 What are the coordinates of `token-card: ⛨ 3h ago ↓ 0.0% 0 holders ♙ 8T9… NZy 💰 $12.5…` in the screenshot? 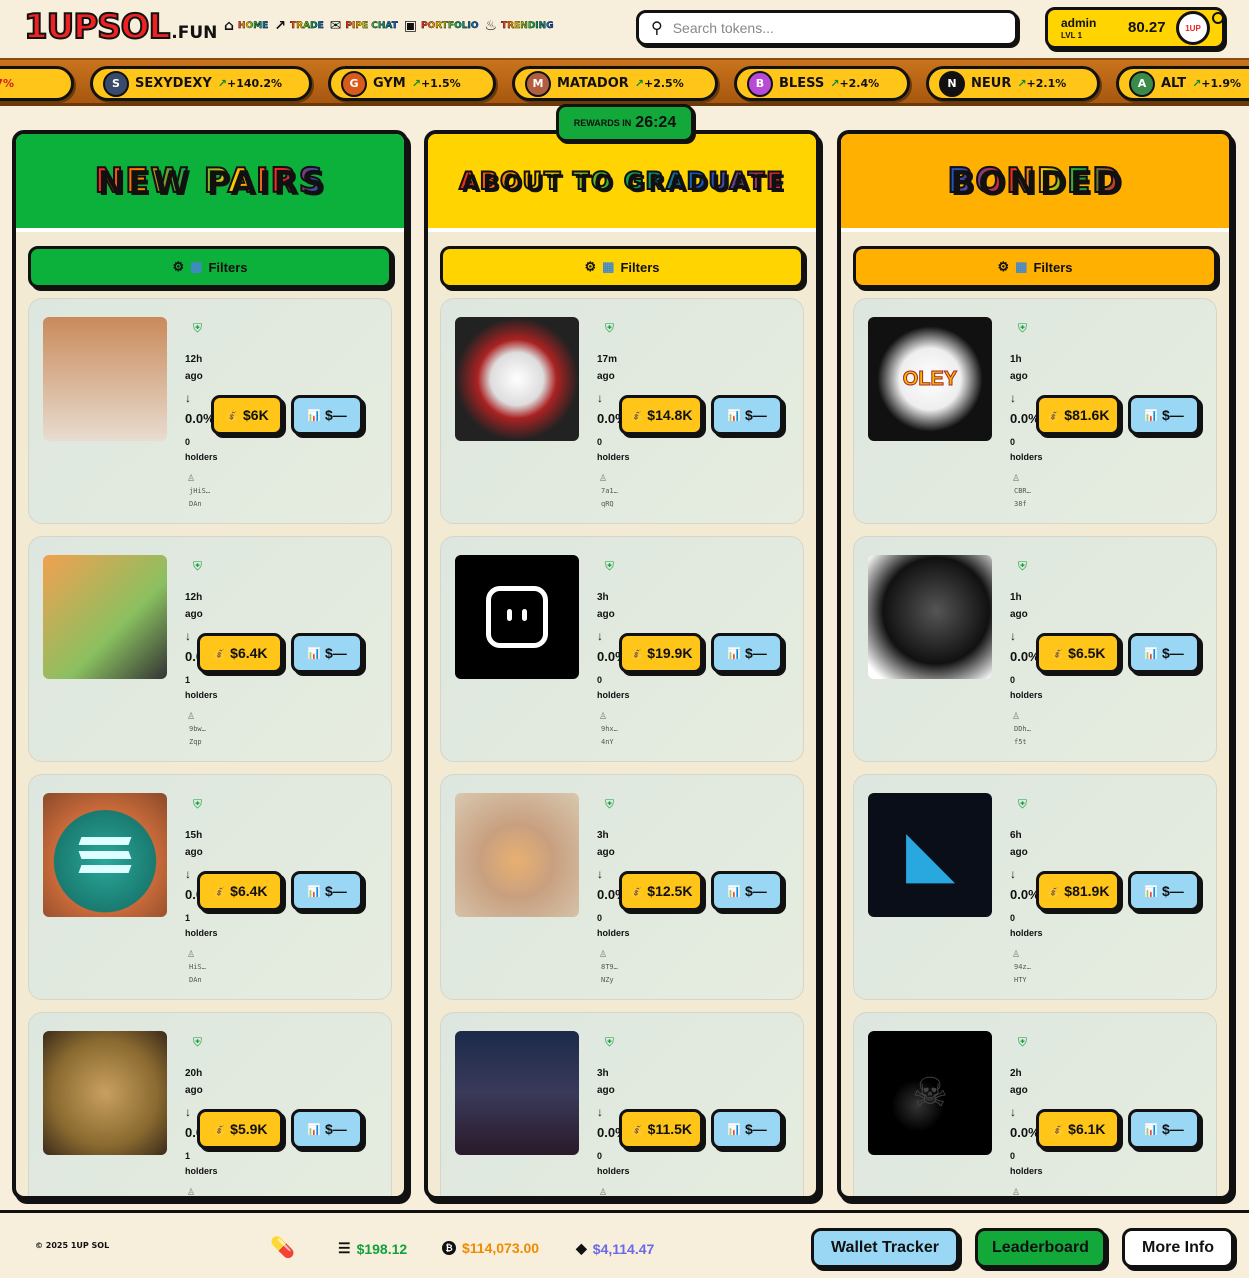 It's located at (622, 887).